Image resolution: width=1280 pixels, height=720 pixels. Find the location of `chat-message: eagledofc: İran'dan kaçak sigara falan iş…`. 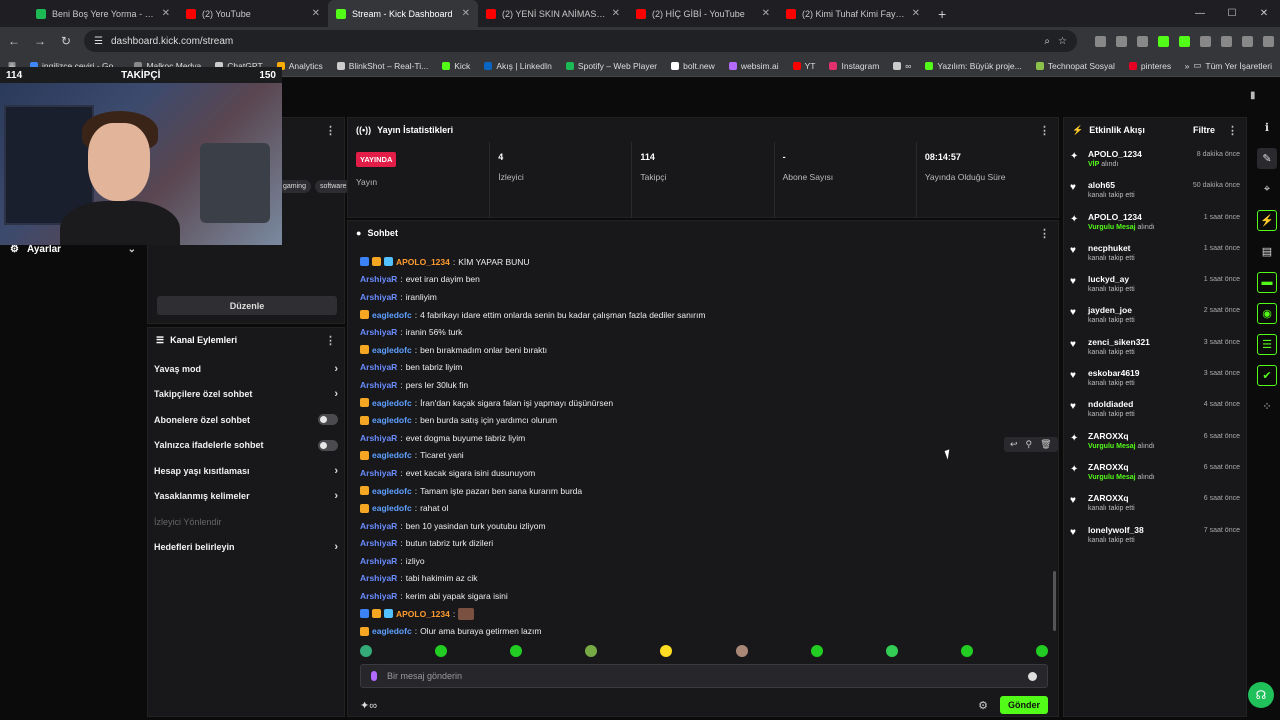

chat-message: eagledofc: İran'dan kaçak sigara falan iş… is located at coordinates (700, 403).